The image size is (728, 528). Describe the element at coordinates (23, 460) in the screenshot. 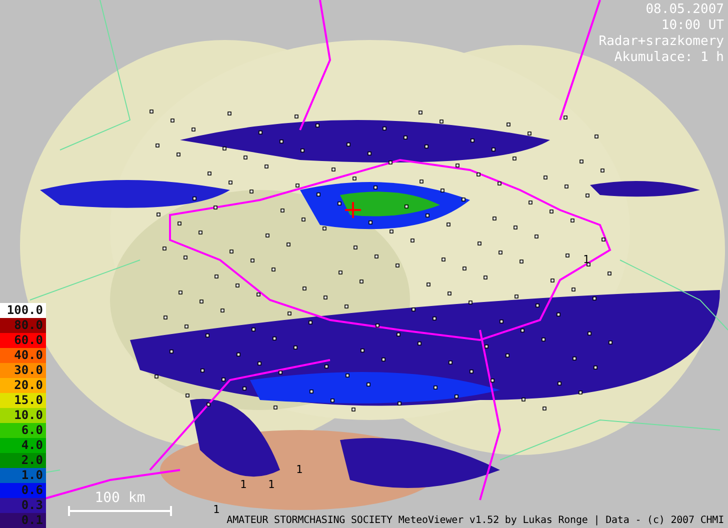

I see `legend-swatch: 2.0` at that location.